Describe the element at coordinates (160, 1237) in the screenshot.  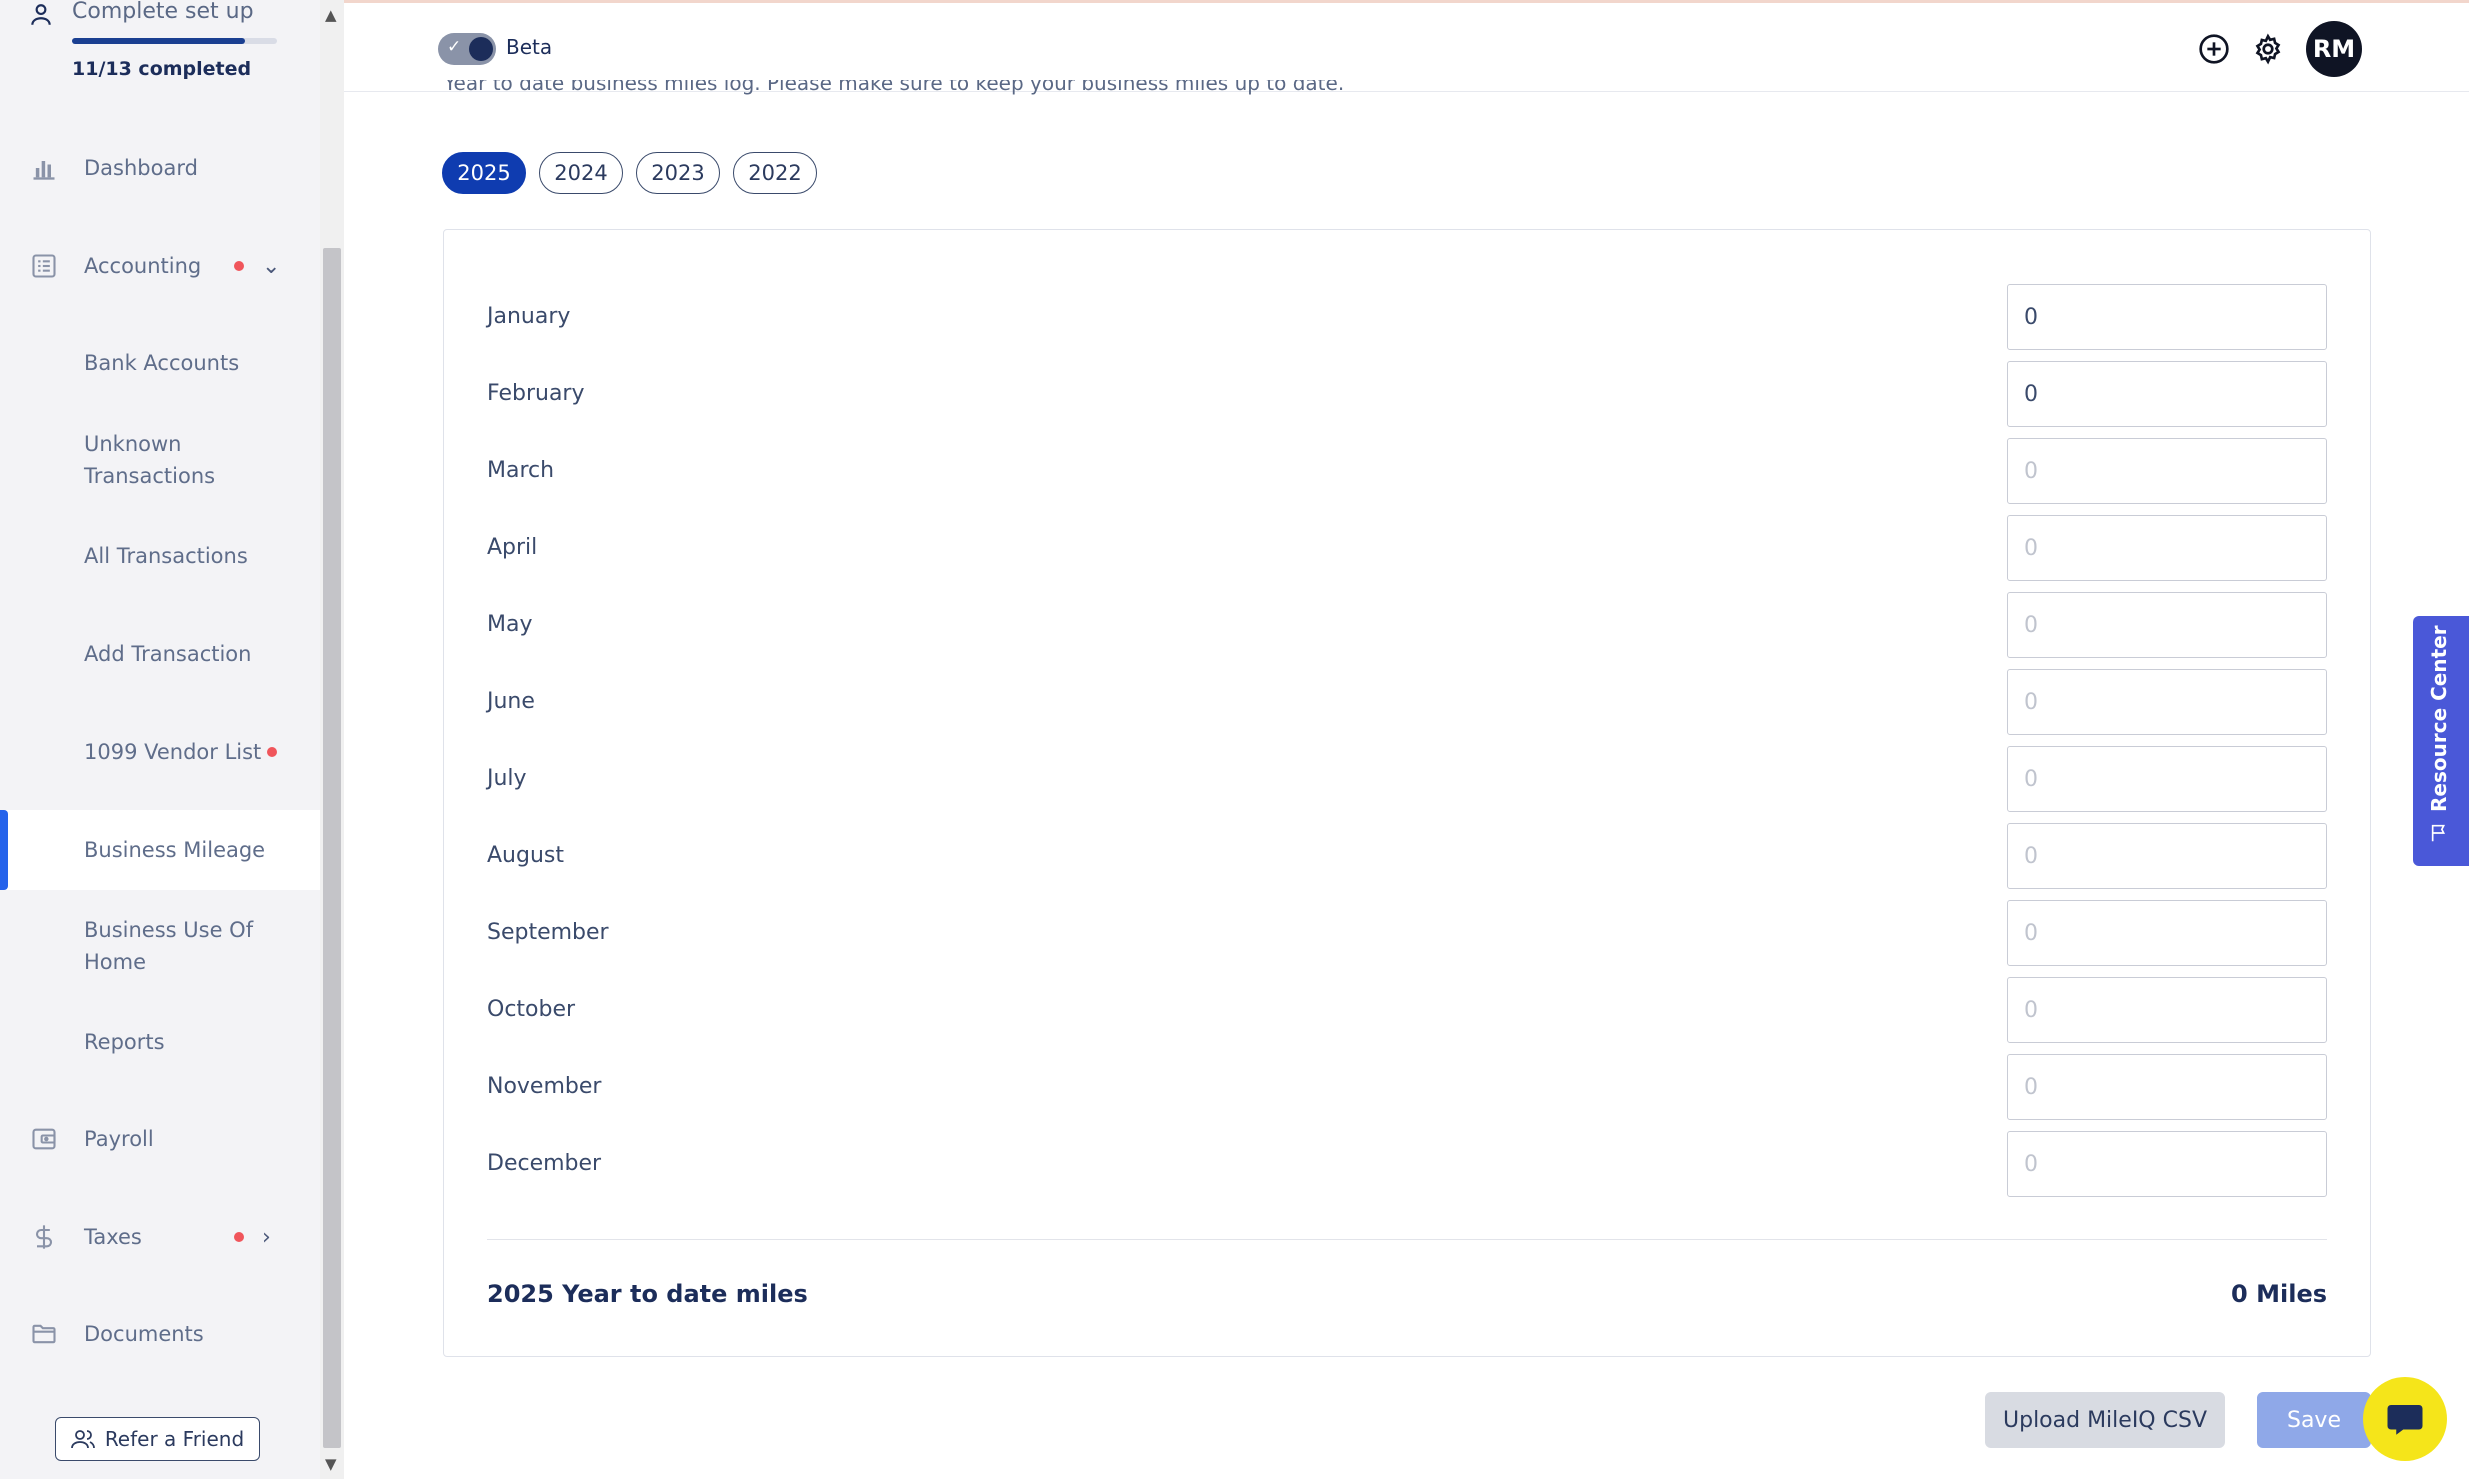
I see `sidebar-item-taxes: Taxes ›` at that location.